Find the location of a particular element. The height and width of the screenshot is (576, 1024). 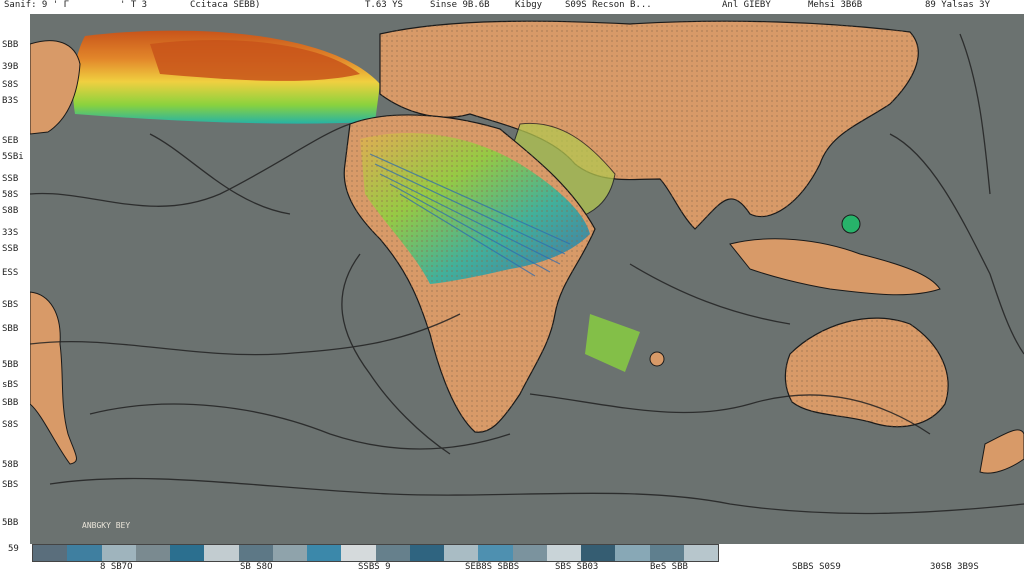

bottom-axis-label: BeS SBB is located at coordinates (669, 567).